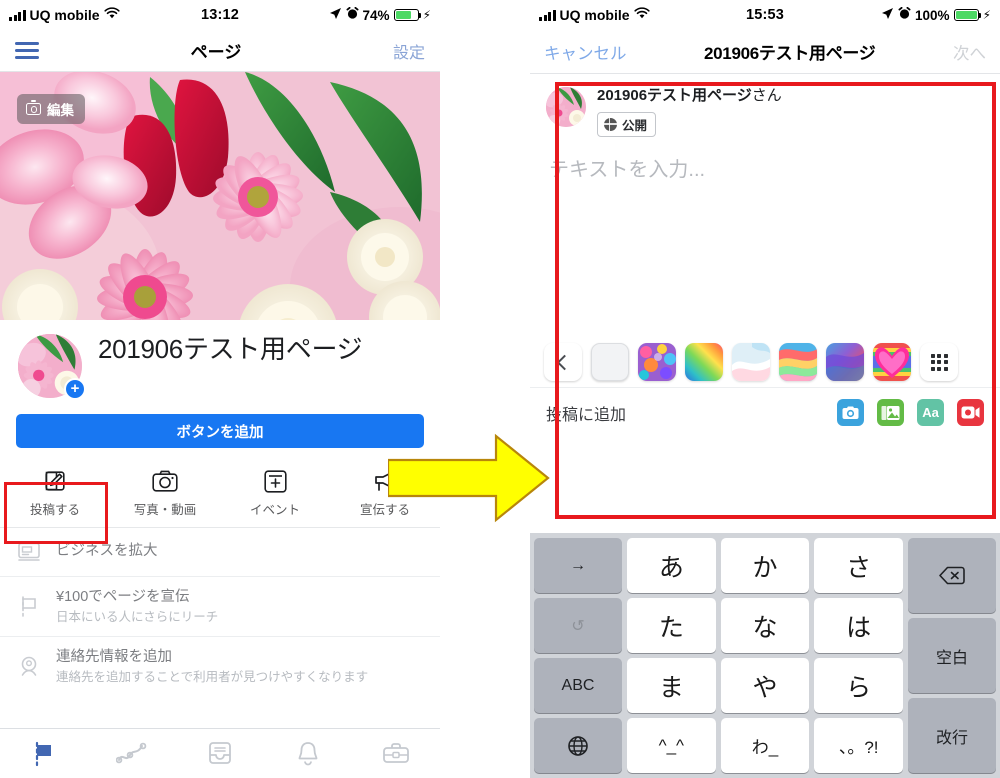 The width and height of the screenshot is (1000, 778). I want to click on key-abc: ABC, so click(578, 685).